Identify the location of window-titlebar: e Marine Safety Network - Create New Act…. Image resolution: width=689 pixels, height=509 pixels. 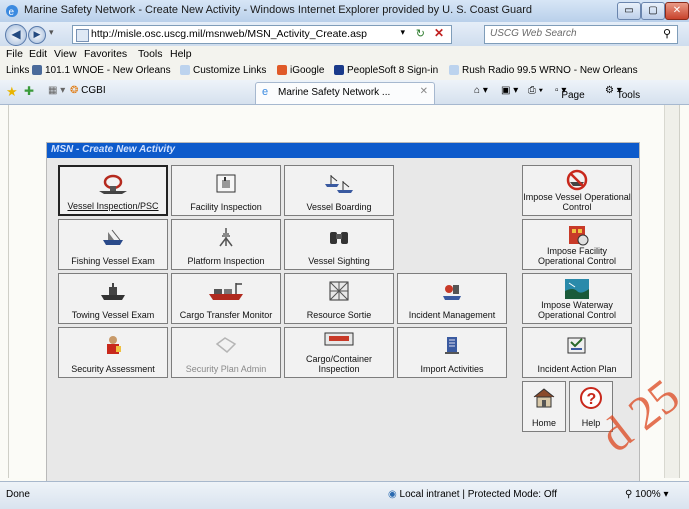
(344, 11).